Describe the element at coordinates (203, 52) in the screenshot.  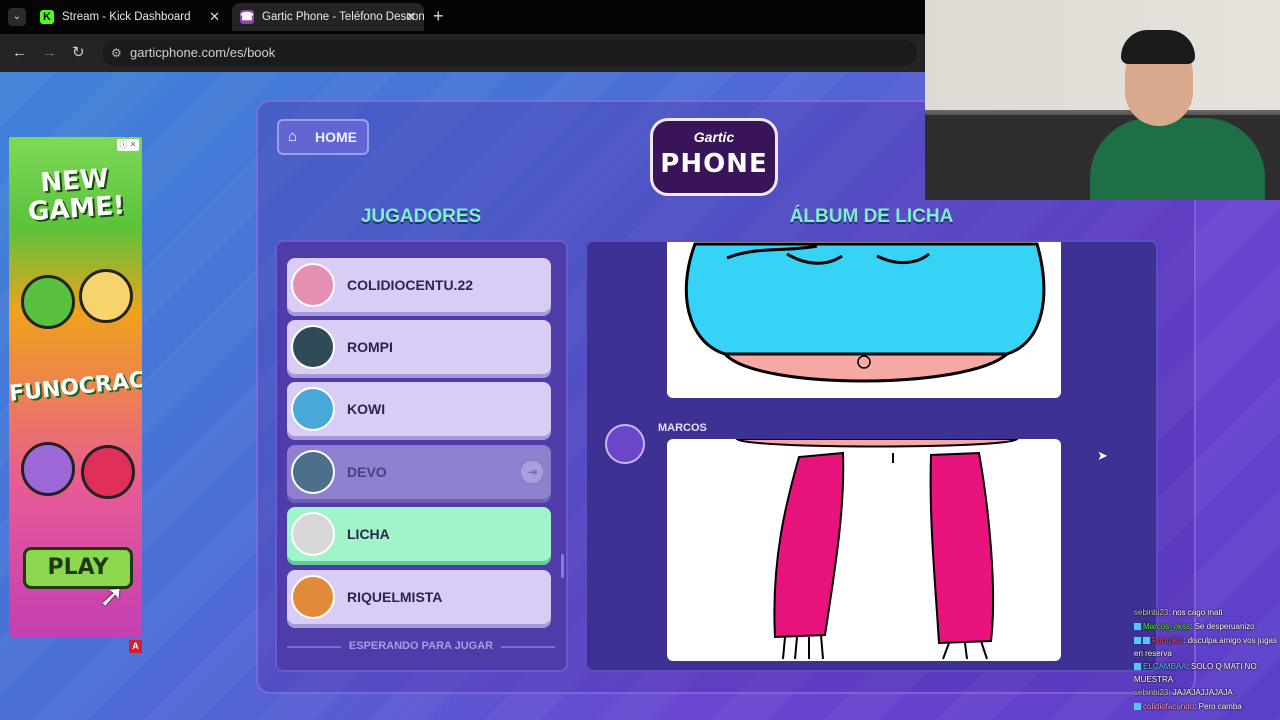
I see `url-text: garticphone.com/es/book` at that location.